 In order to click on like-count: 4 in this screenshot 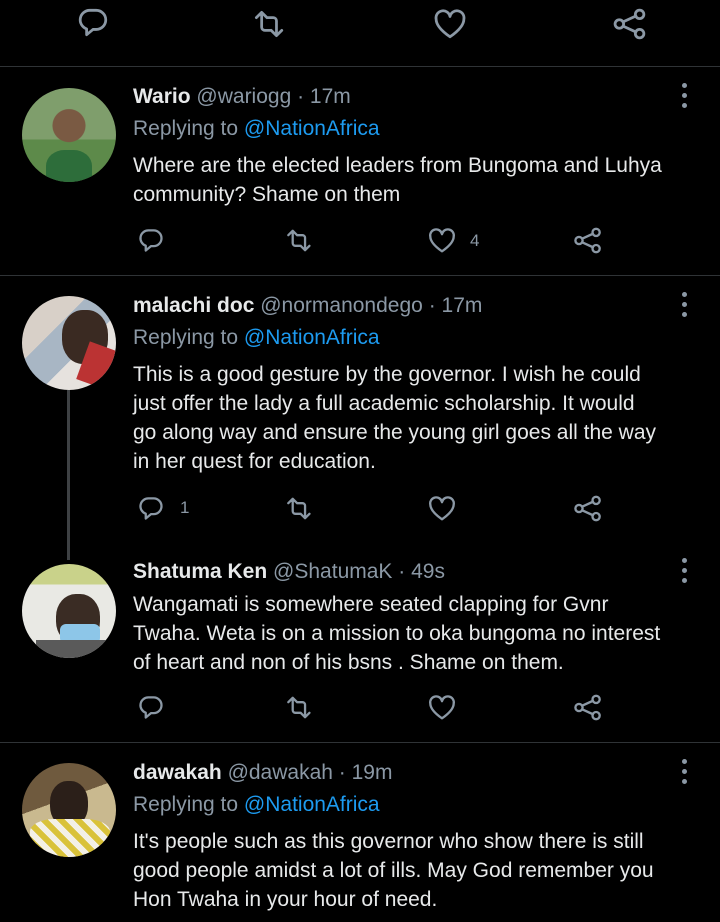, I will do `click(475, 240)`.